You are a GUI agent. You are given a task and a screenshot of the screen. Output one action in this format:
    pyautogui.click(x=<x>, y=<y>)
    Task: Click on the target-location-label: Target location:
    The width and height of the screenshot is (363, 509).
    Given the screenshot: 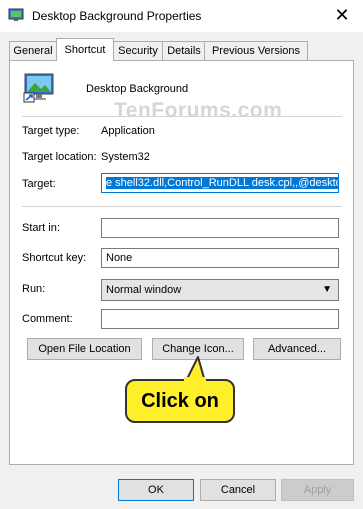 What is the action you would take?
    pyautogui.click(x=59, y=157)
    